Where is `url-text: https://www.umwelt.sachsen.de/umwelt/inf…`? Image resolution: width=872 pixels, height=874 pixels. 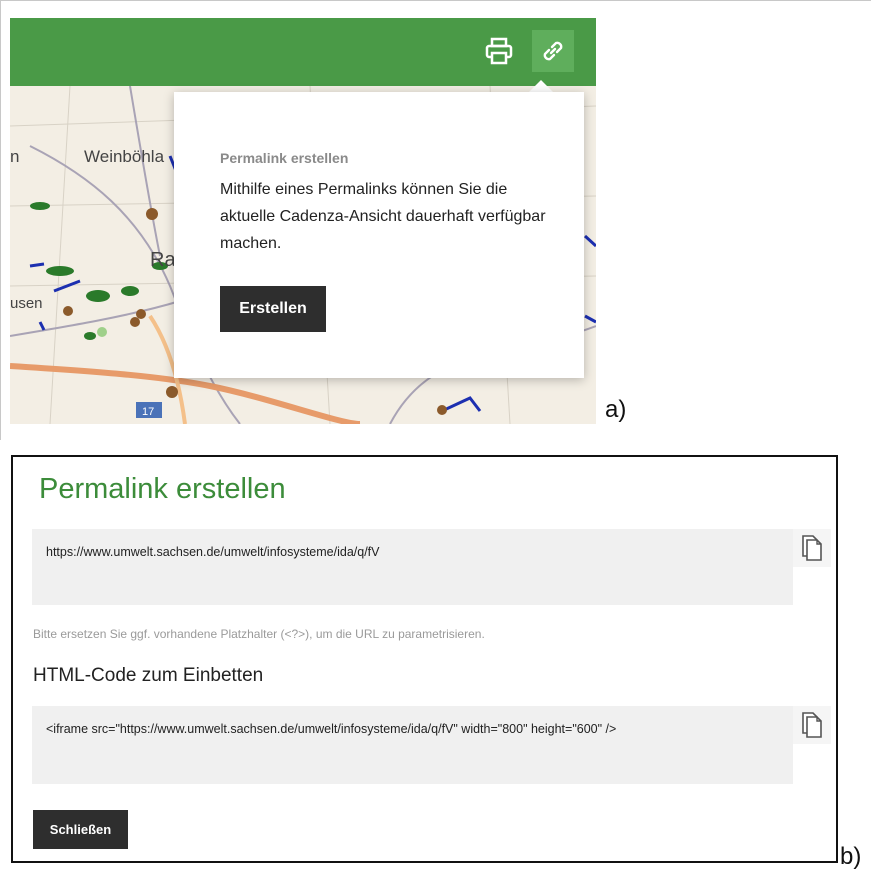
url-text: https://www.umwelt.sachsen.de/umwelt/inf… is located at coordinates (213, 552).